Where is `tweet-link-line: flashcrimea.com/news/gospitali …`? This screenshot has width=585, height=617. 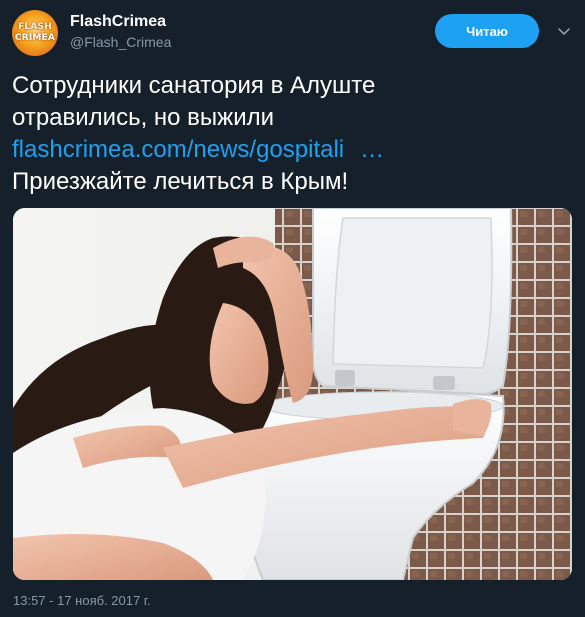
tweet-link-line: flashcrimea.com/news/gospitali … is located at coordinates (292, 150).